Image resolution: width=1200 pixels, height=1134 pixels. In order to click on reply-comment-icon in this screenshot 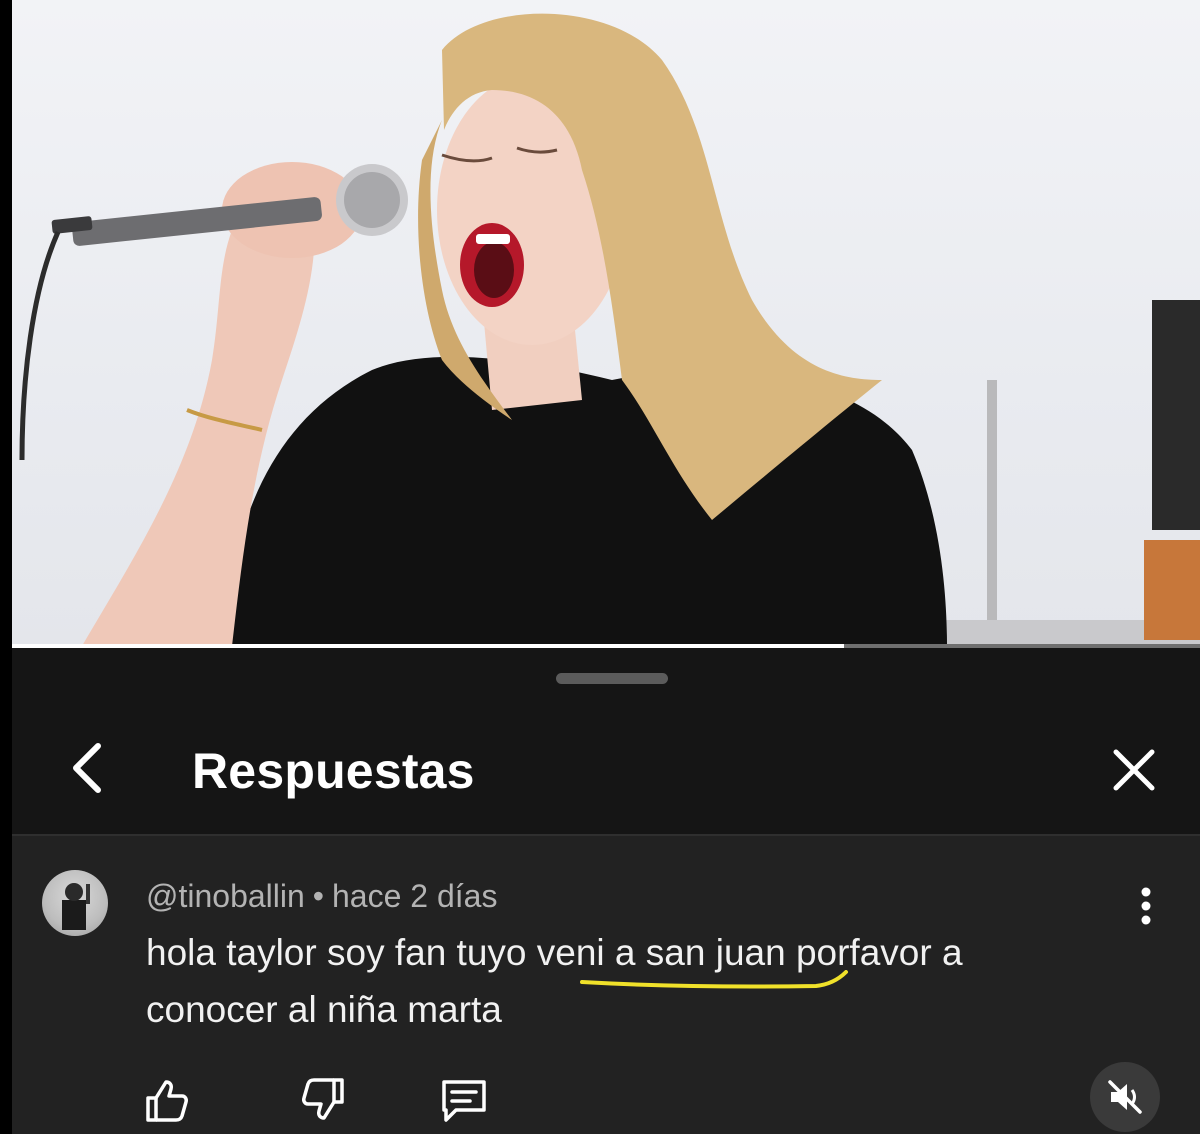, I will do `click(464, 1101)`.